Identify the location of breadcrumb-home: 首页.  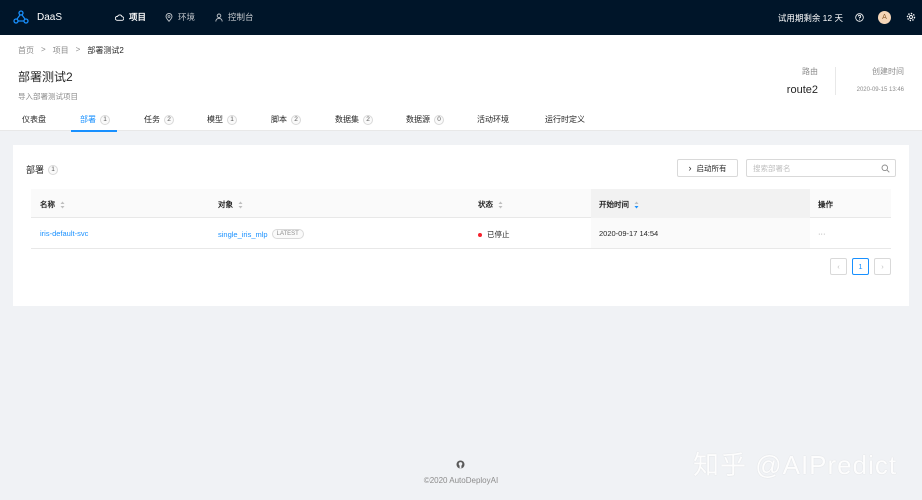
(26, 50).